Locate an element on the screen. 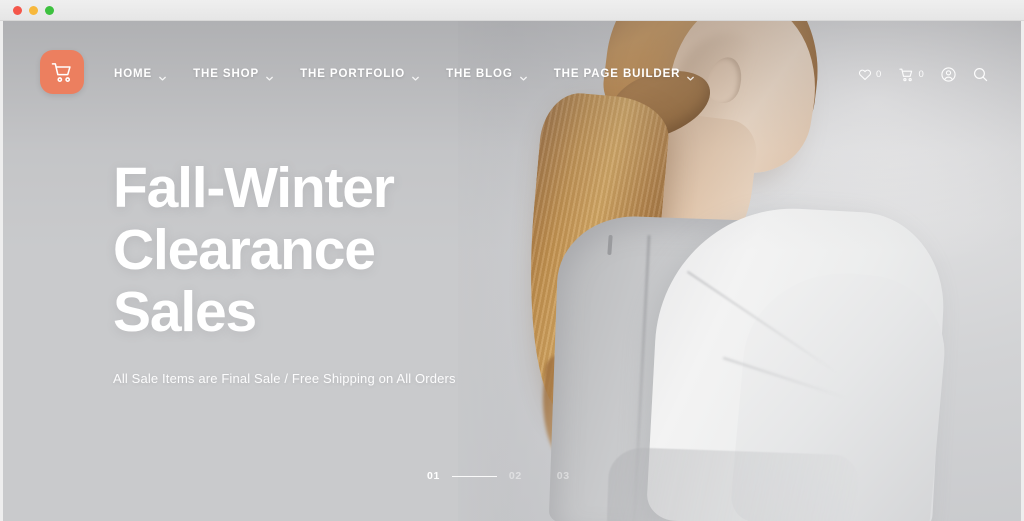 Image resolution: width=1024 pixels, height=521 pixels. browser-titlebar is located at coordinates (512, 10).